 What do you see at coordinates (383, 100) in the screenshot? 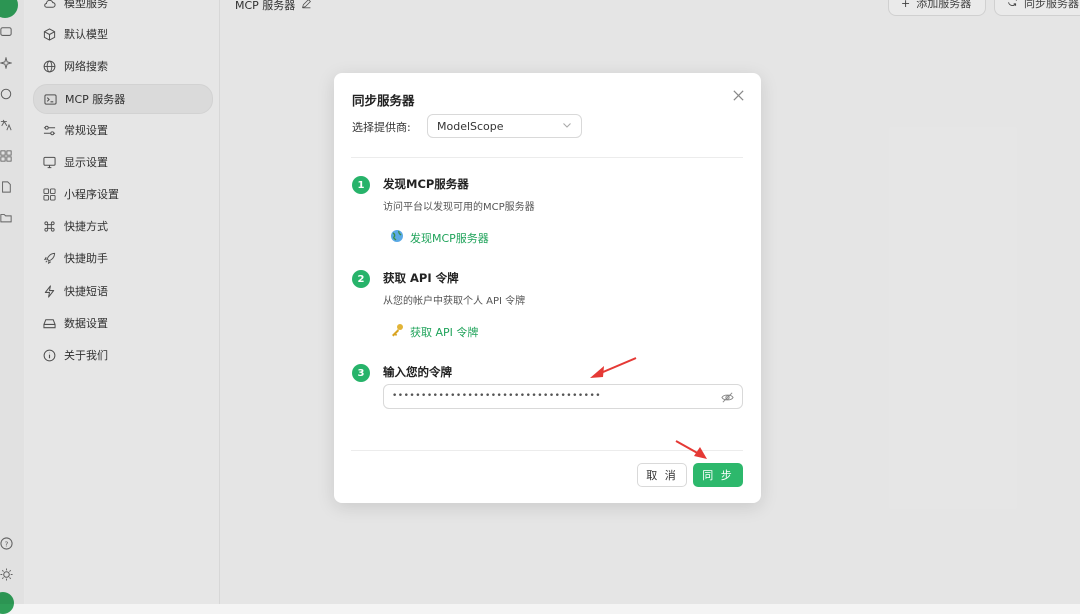
I see `dialog-title: 同步服务器` at bounding box center [383, 100].